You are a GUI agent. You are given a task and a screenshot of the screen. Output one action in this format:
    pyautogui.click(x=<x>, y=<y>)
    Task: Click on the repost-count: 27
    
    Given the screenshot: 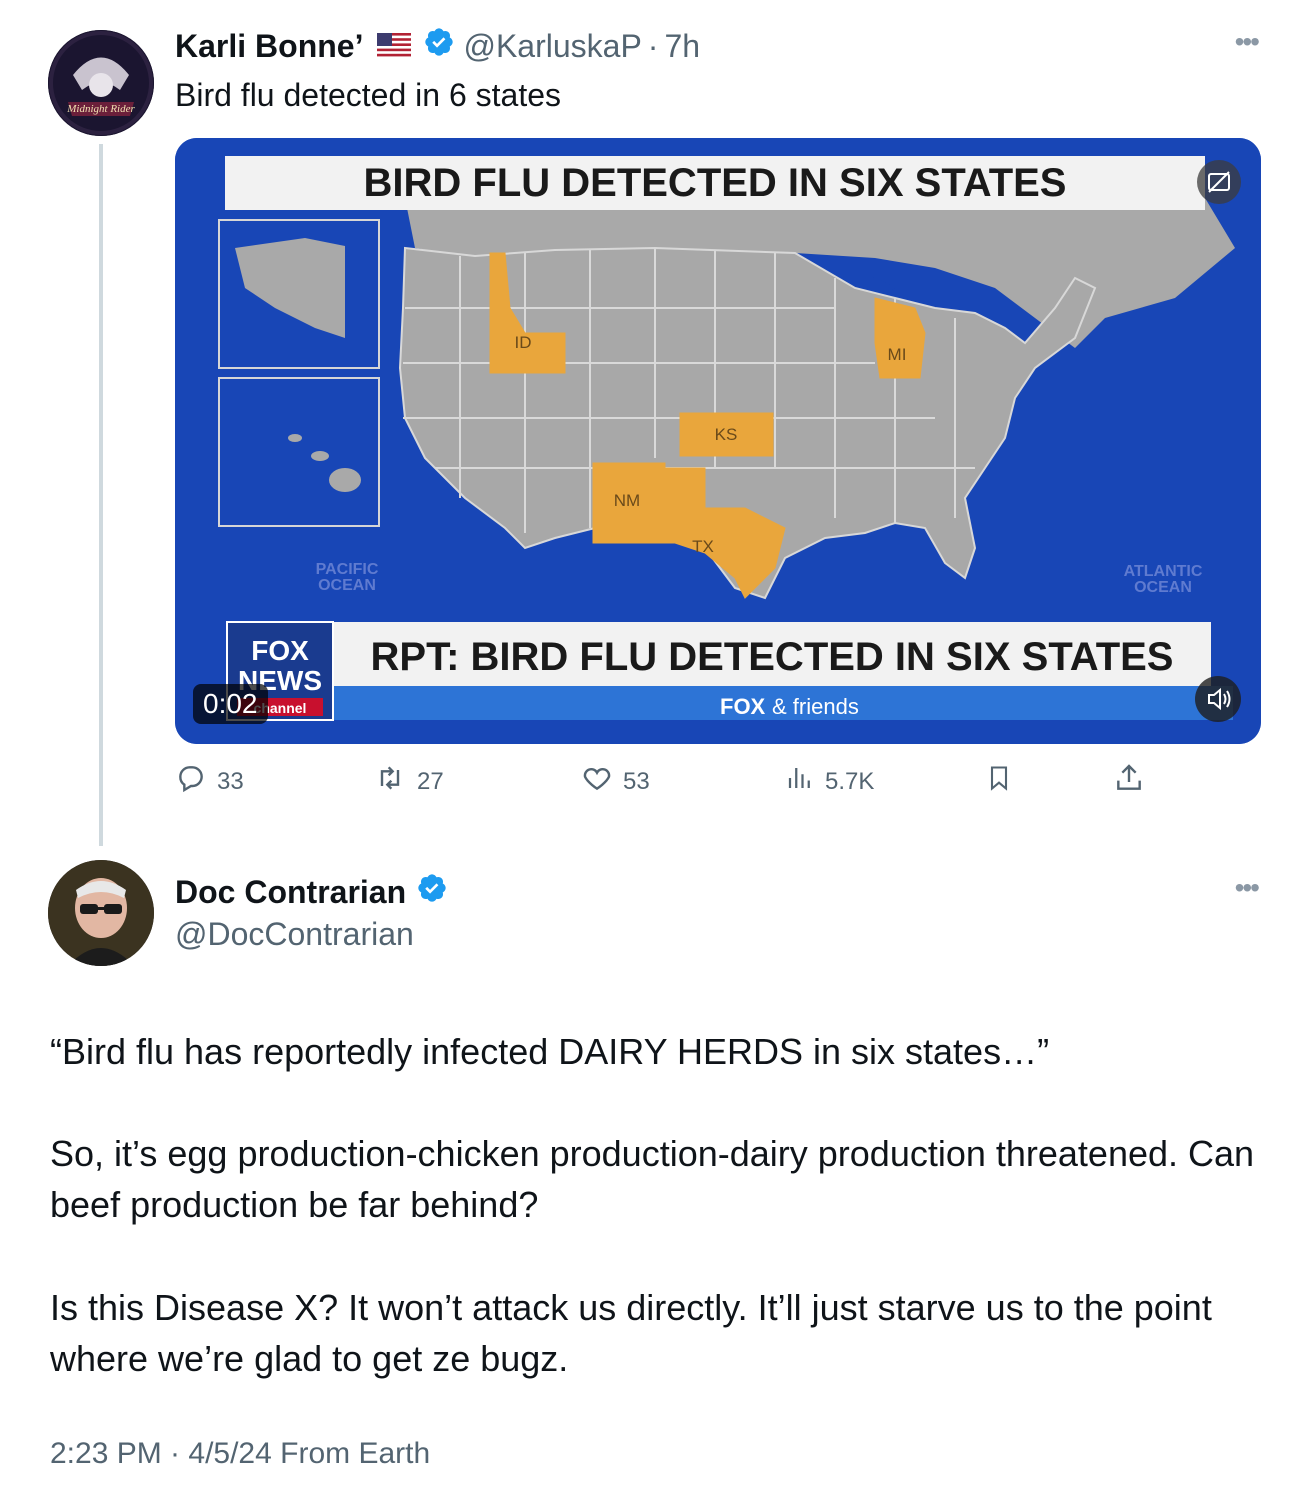 What is the action you would take?
    pyautogui.click(x=430, y=781)
    